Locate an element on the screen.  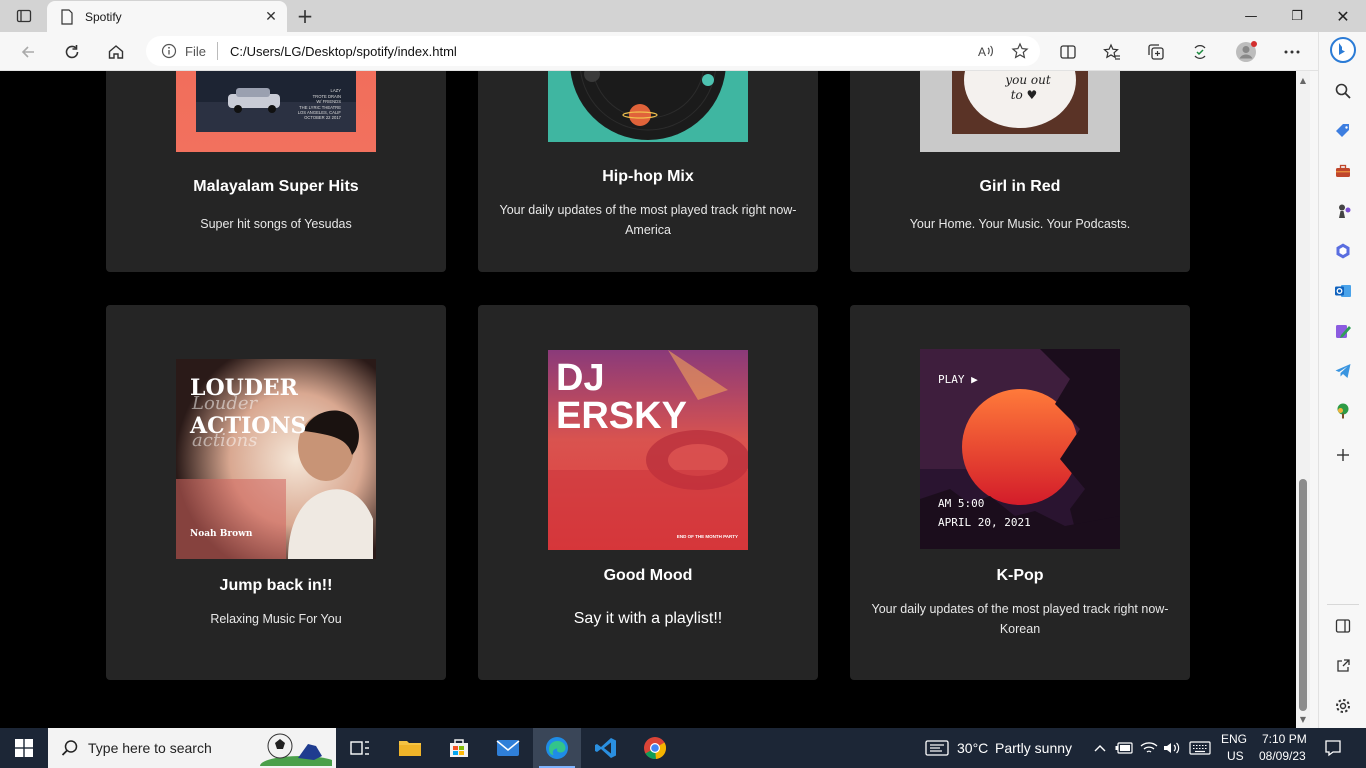
drop-notes-icon is located at coordinates (1343, 331).